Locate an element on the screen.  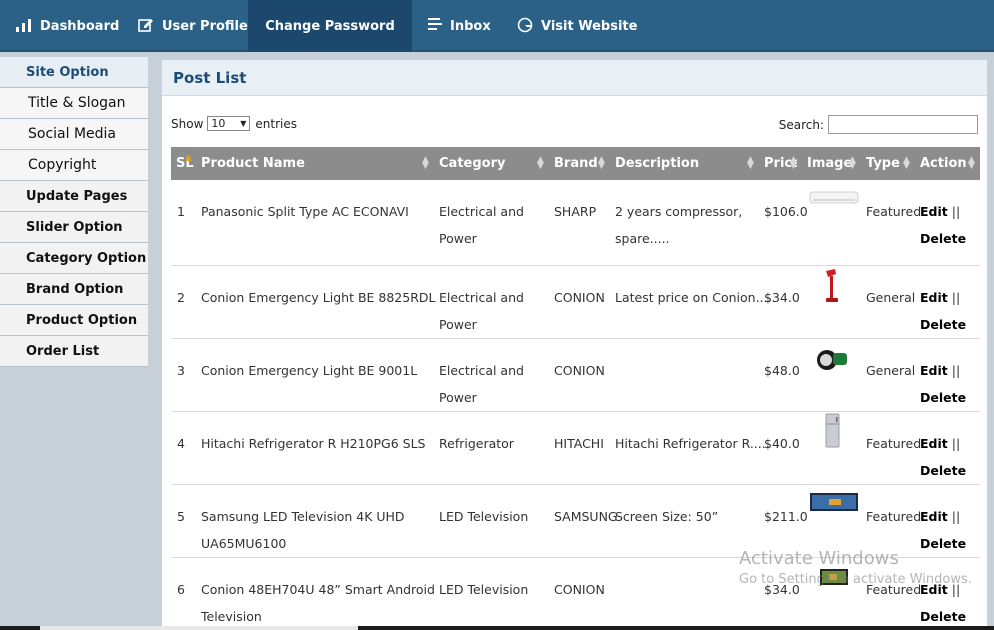
cell-product-name: Hitachi Refrigerator R H210PG6 SLS is located at coordinates (313, 443).